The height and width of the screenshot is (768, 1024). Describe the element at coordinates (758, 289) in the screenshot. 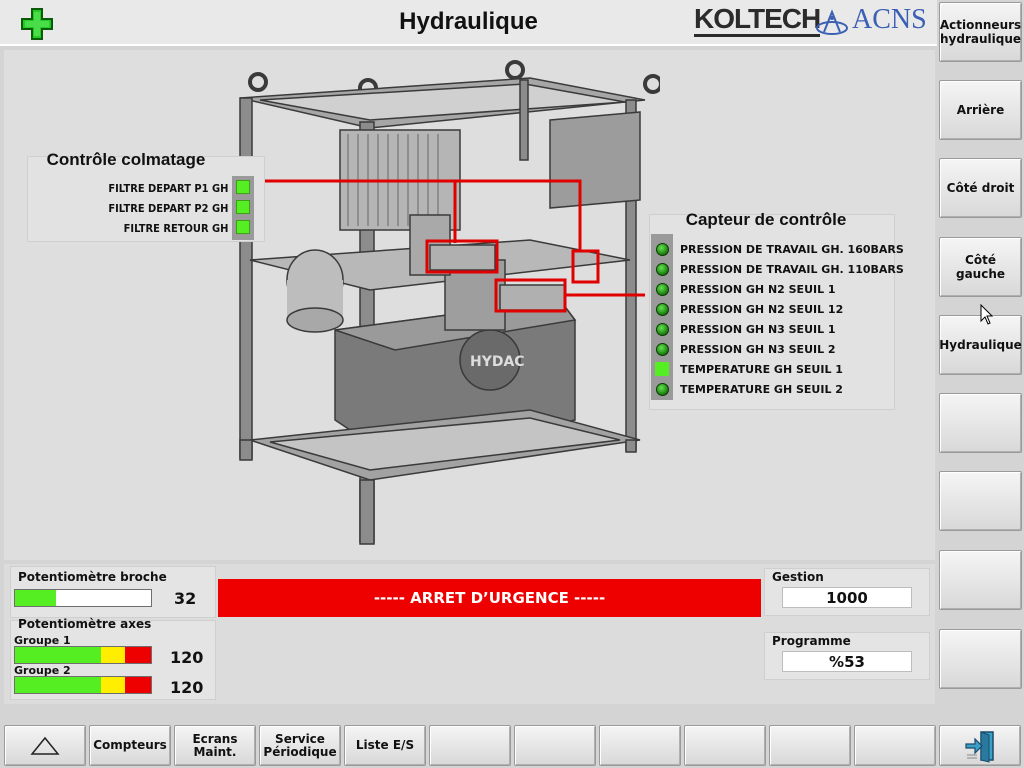

I see `sensor-label-3: PRESSION GH N2 SEUIL 1` at that location.